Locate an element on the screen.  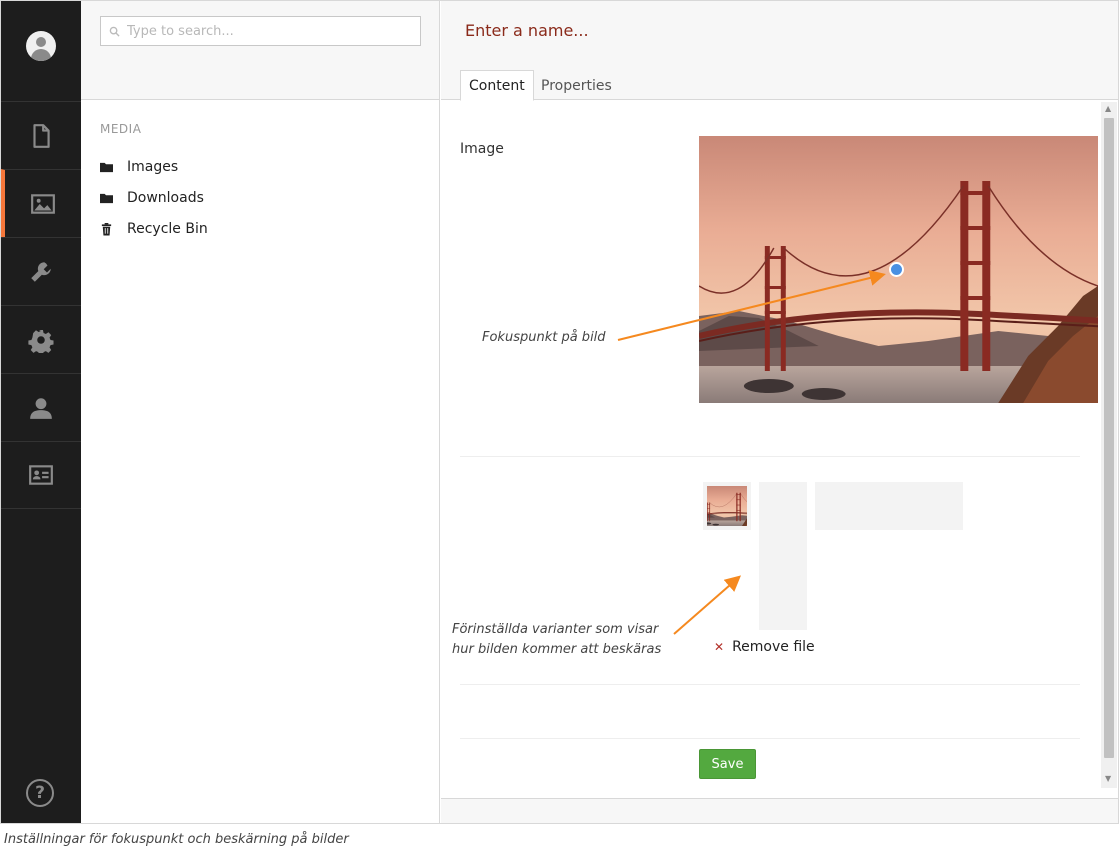
nav-item-settings is located at coordinates (41, 339).